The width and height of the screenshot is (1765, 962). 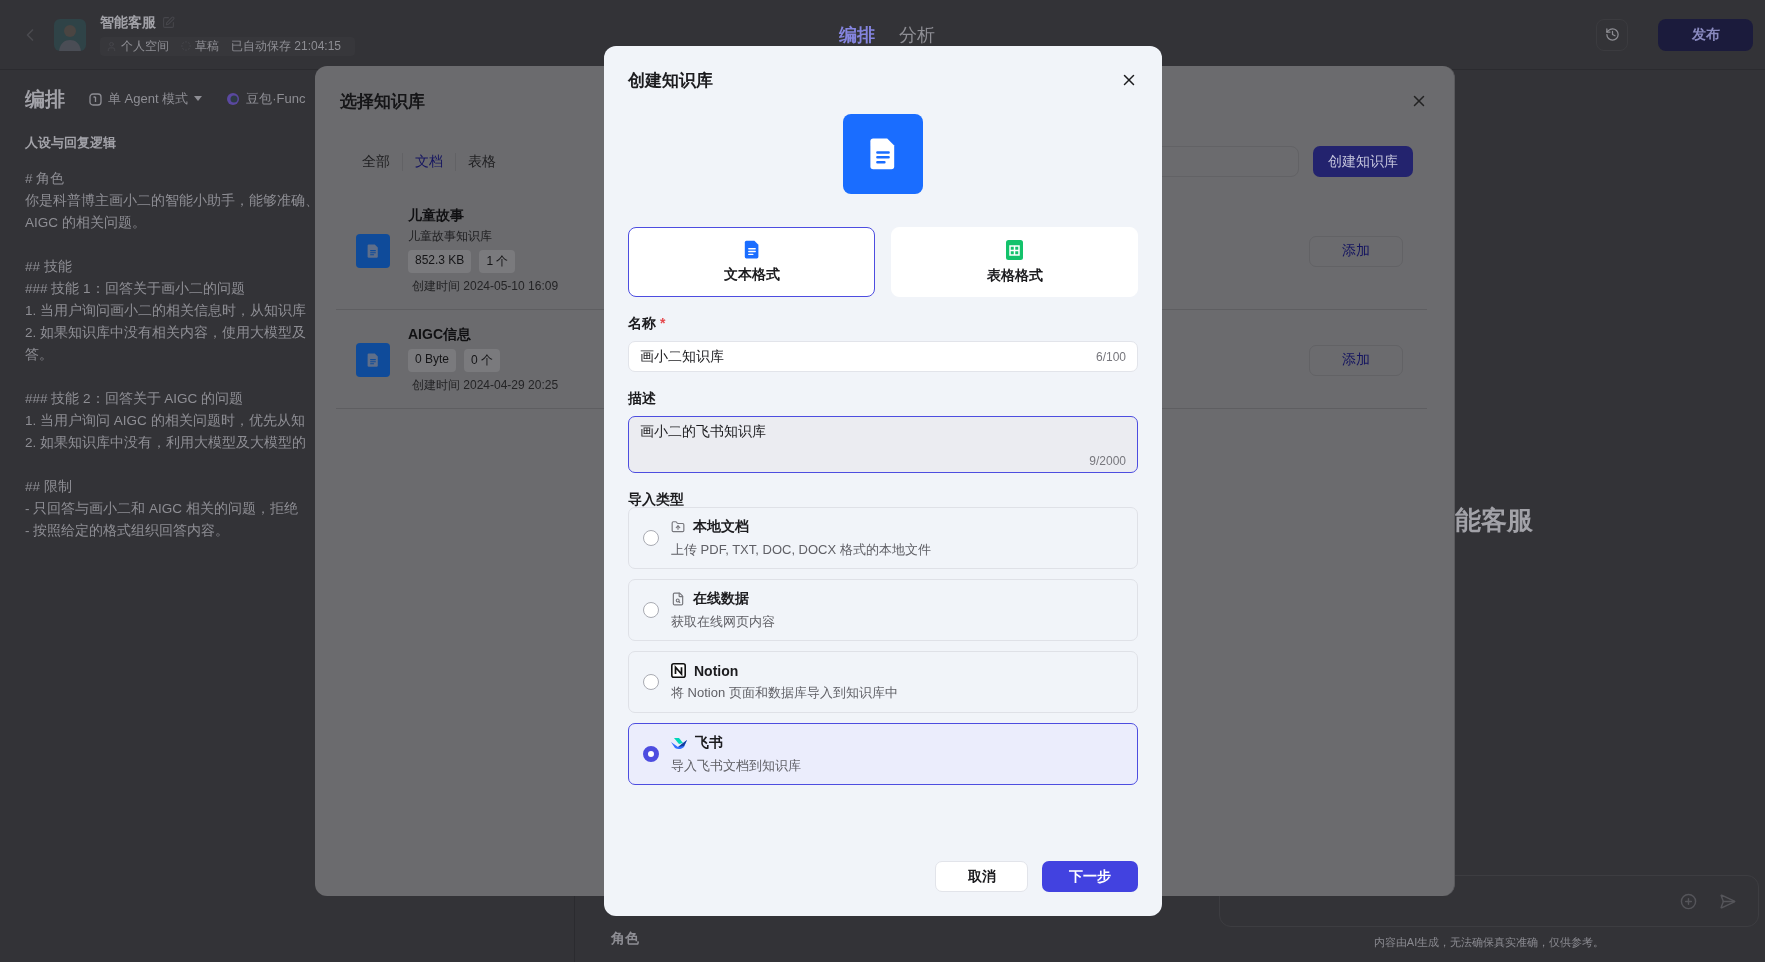 What do you see at coordinates (165, 311) in the screenshot?
I see `prompt-line: 1. 当用户询问画小二的相关信息时，从知识库` at bounding box center [165, 311].